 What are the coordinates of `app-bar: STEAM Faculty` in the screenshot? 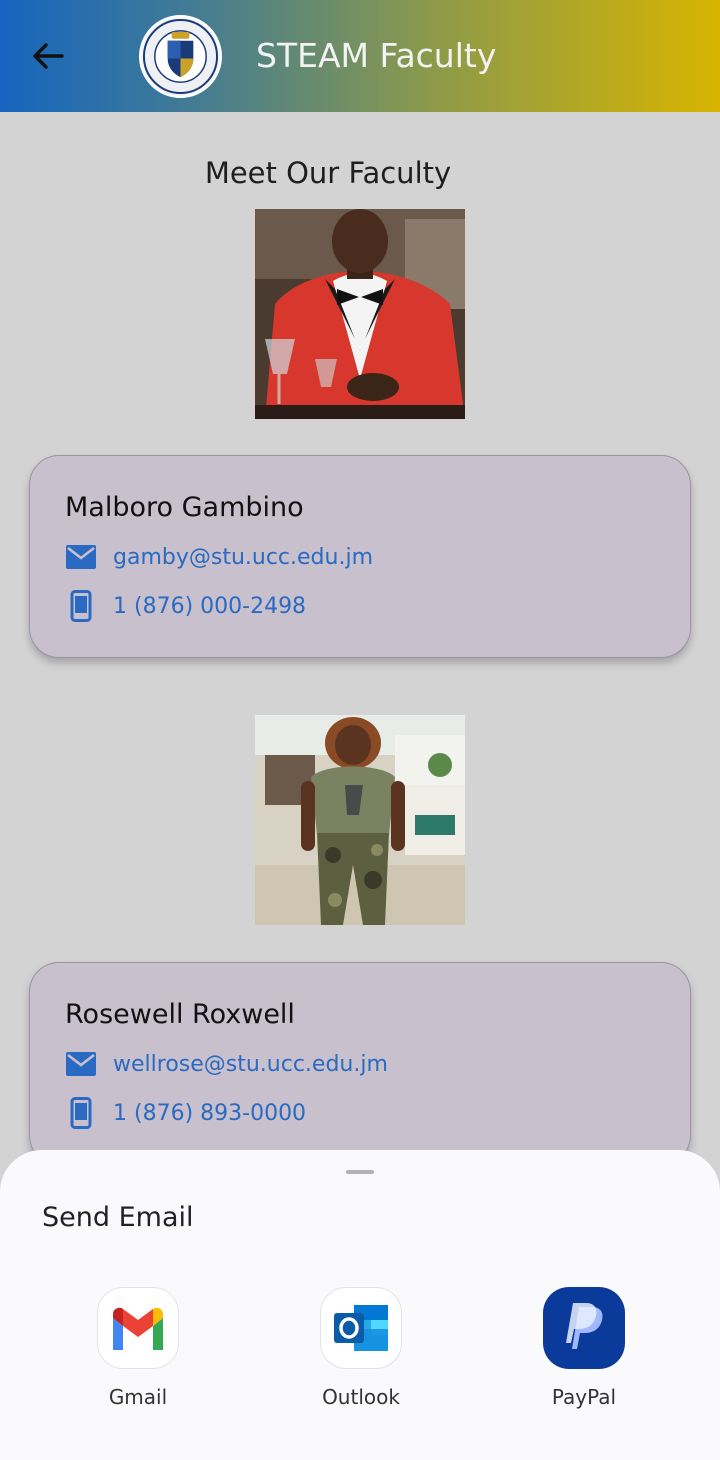 It's located at (360, 56).